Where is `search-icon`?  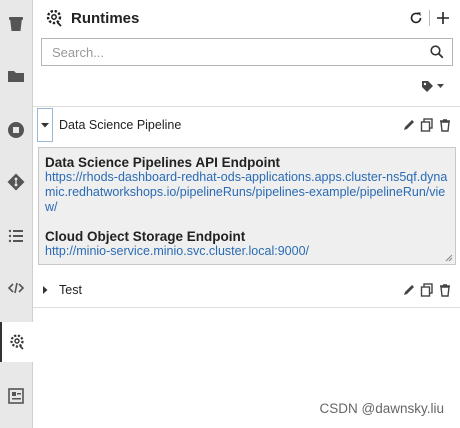 search-icon is located at coordinates (437, 52).